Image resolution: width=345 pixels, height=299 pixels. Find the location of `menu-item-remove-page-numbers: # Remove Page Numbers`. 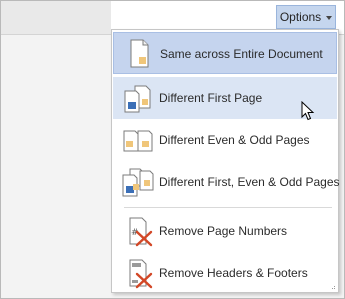

menu-item-remove-page-numbers: # Remove Page Numbers is located at coordinates (225, 231).